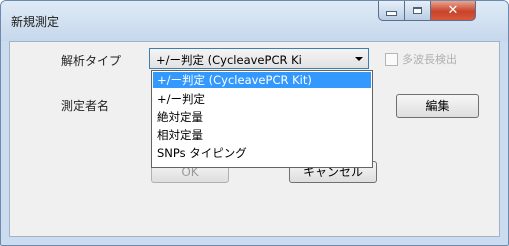 The image size is (509, 246). What do you see at coordinates (262, 135) in the screenshot?
I see `dropdown-option-relative-quant: 相対定量` at bounding box center [262, 135].